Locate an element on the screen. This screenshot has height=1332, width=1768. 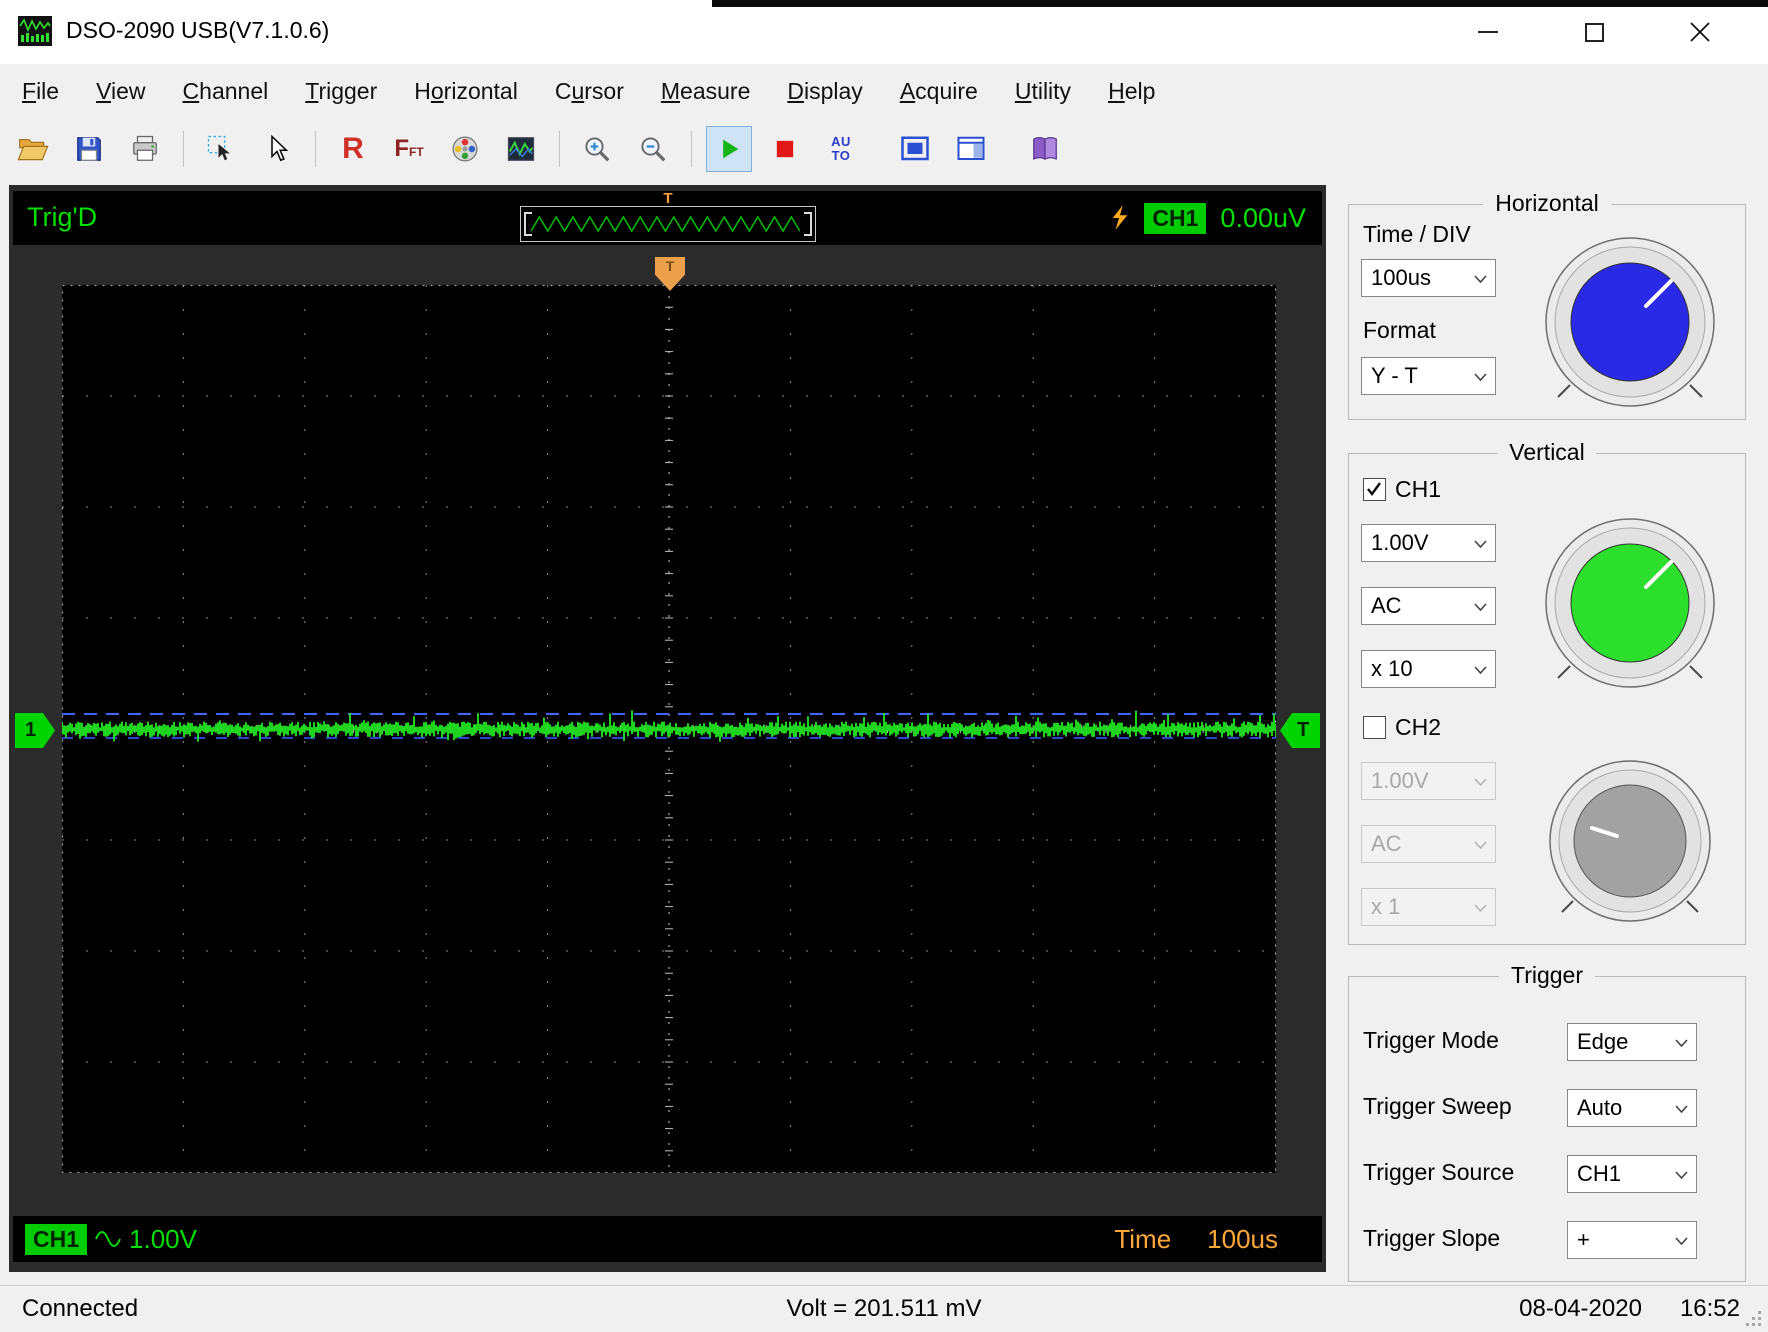
refresh-r-icon: R is located at coordinates (353, 148).